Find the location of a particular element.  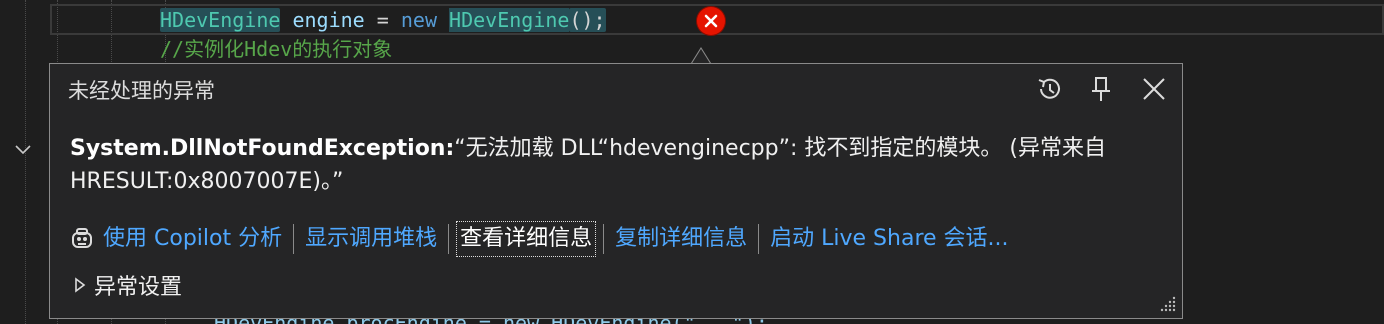

history-button is located at coordinates (1050, 89).